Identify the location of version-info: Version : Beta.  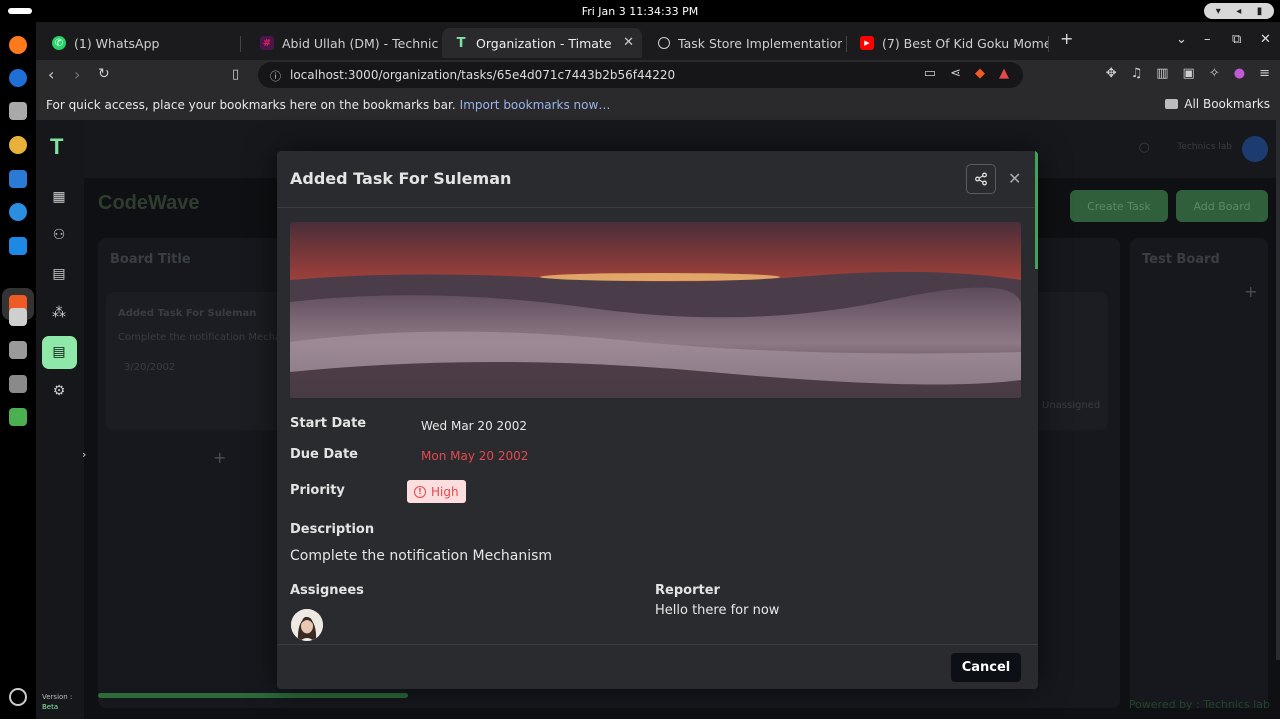
(57, 702).